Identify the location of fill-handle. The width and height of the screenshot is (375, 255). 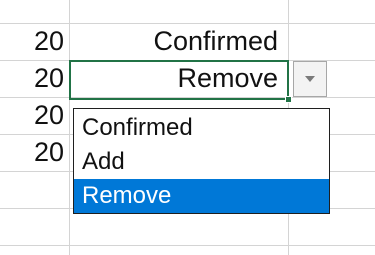
(288, 99).